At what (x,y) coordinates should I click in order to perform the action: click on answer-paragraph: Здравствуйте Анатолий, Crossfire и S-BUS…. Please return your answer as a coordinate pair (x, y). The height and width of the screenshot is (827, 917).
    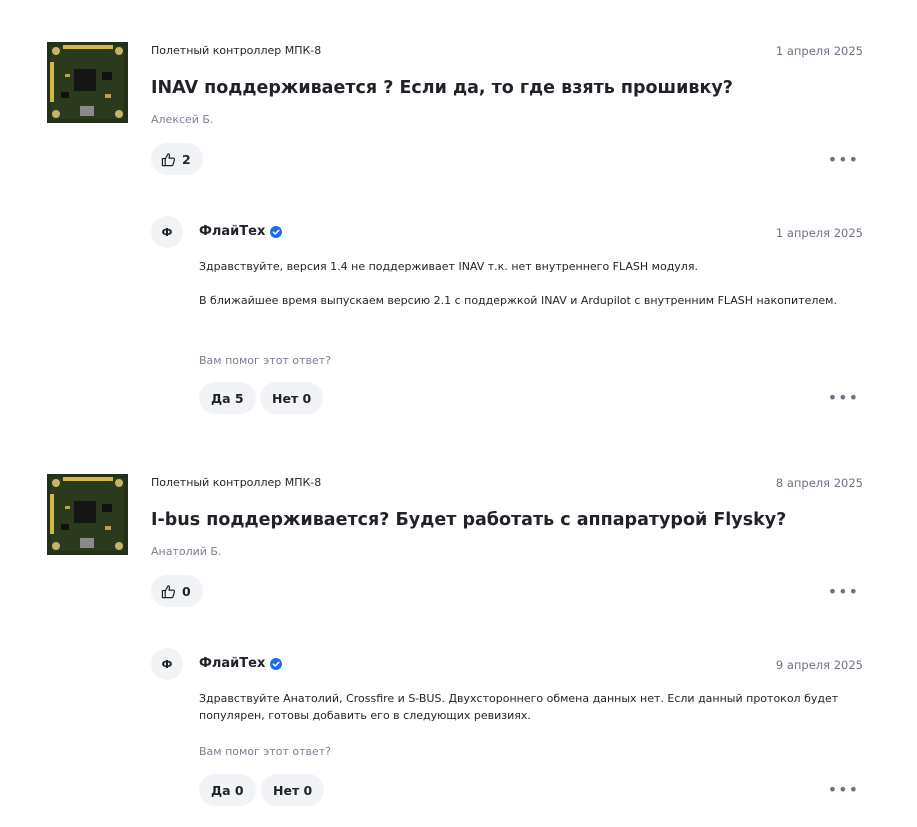
    Looking at the image, I should click on (519, 707).